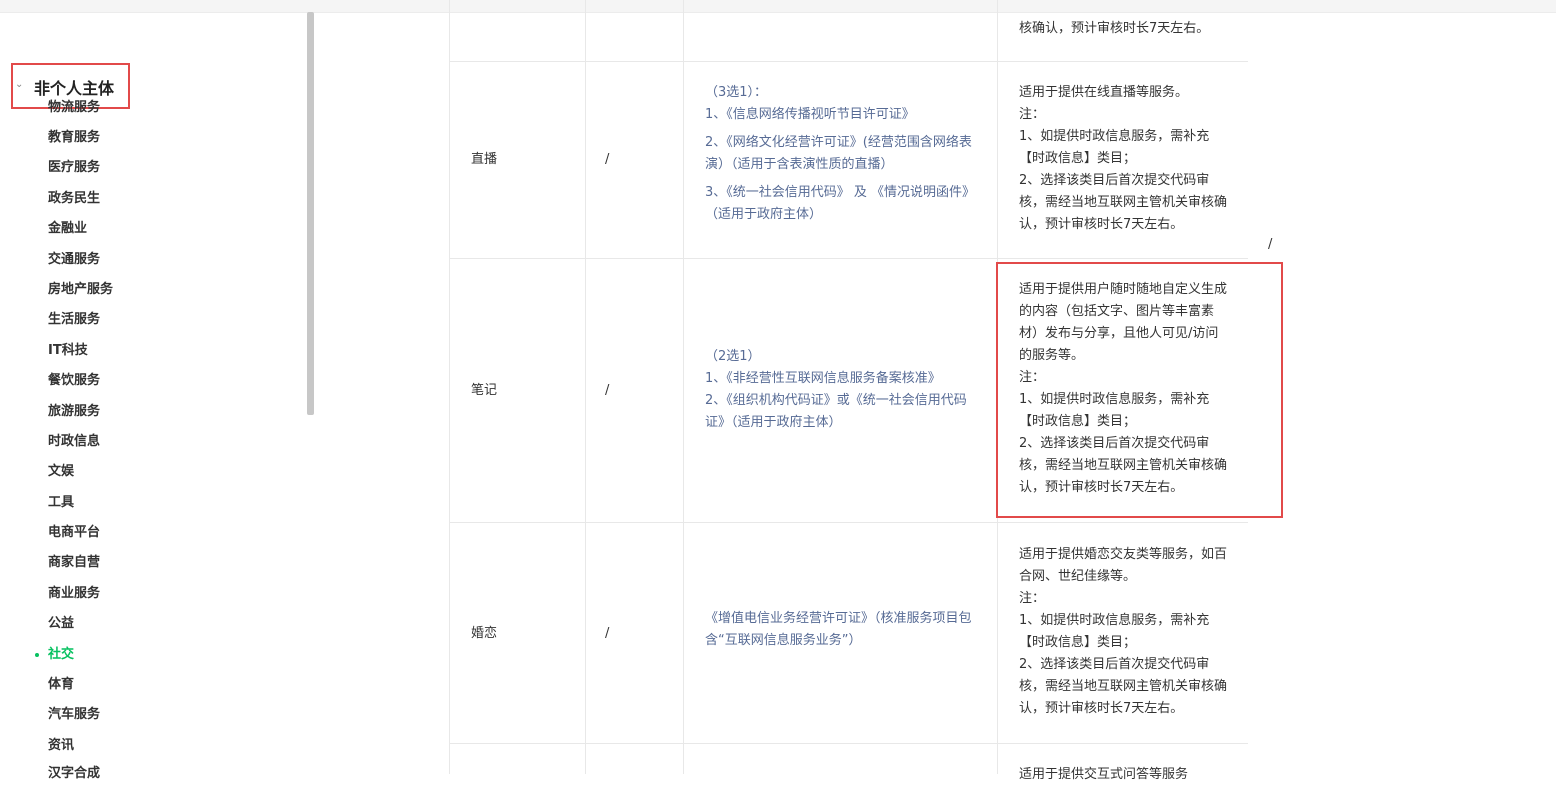 This screenshot has width=1556, height=793. Describe the element at coordinates (74, 203) in the screenshot. I see `sidebar-item-government: 政务民生` at that location.